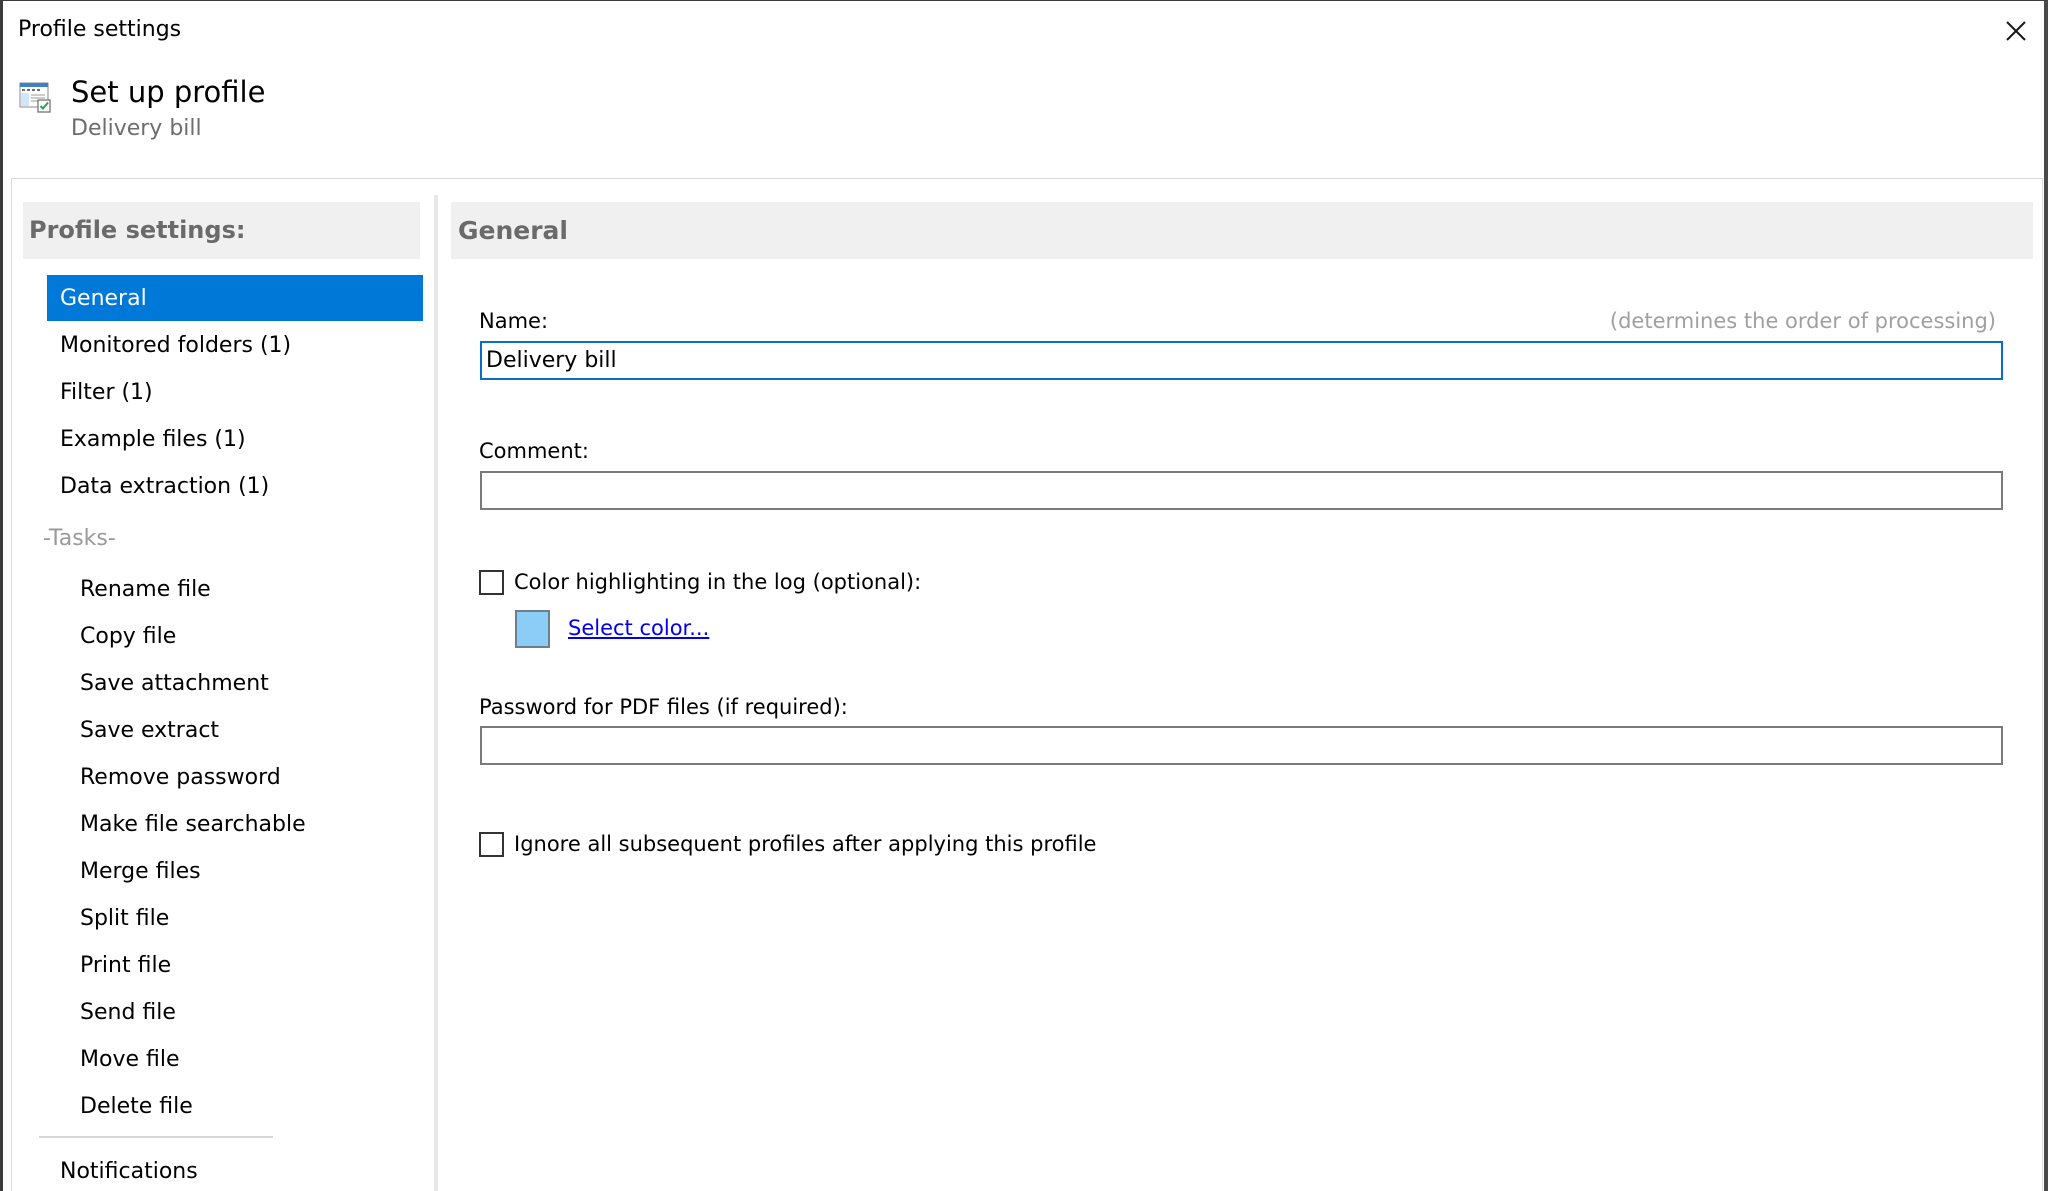 The image size is (2048, 1191). What do you see at coordinates (137, 230) in the screenshot?
I see `sidebar-heading-label: Profile settings:` at bounding box center [137, 230].